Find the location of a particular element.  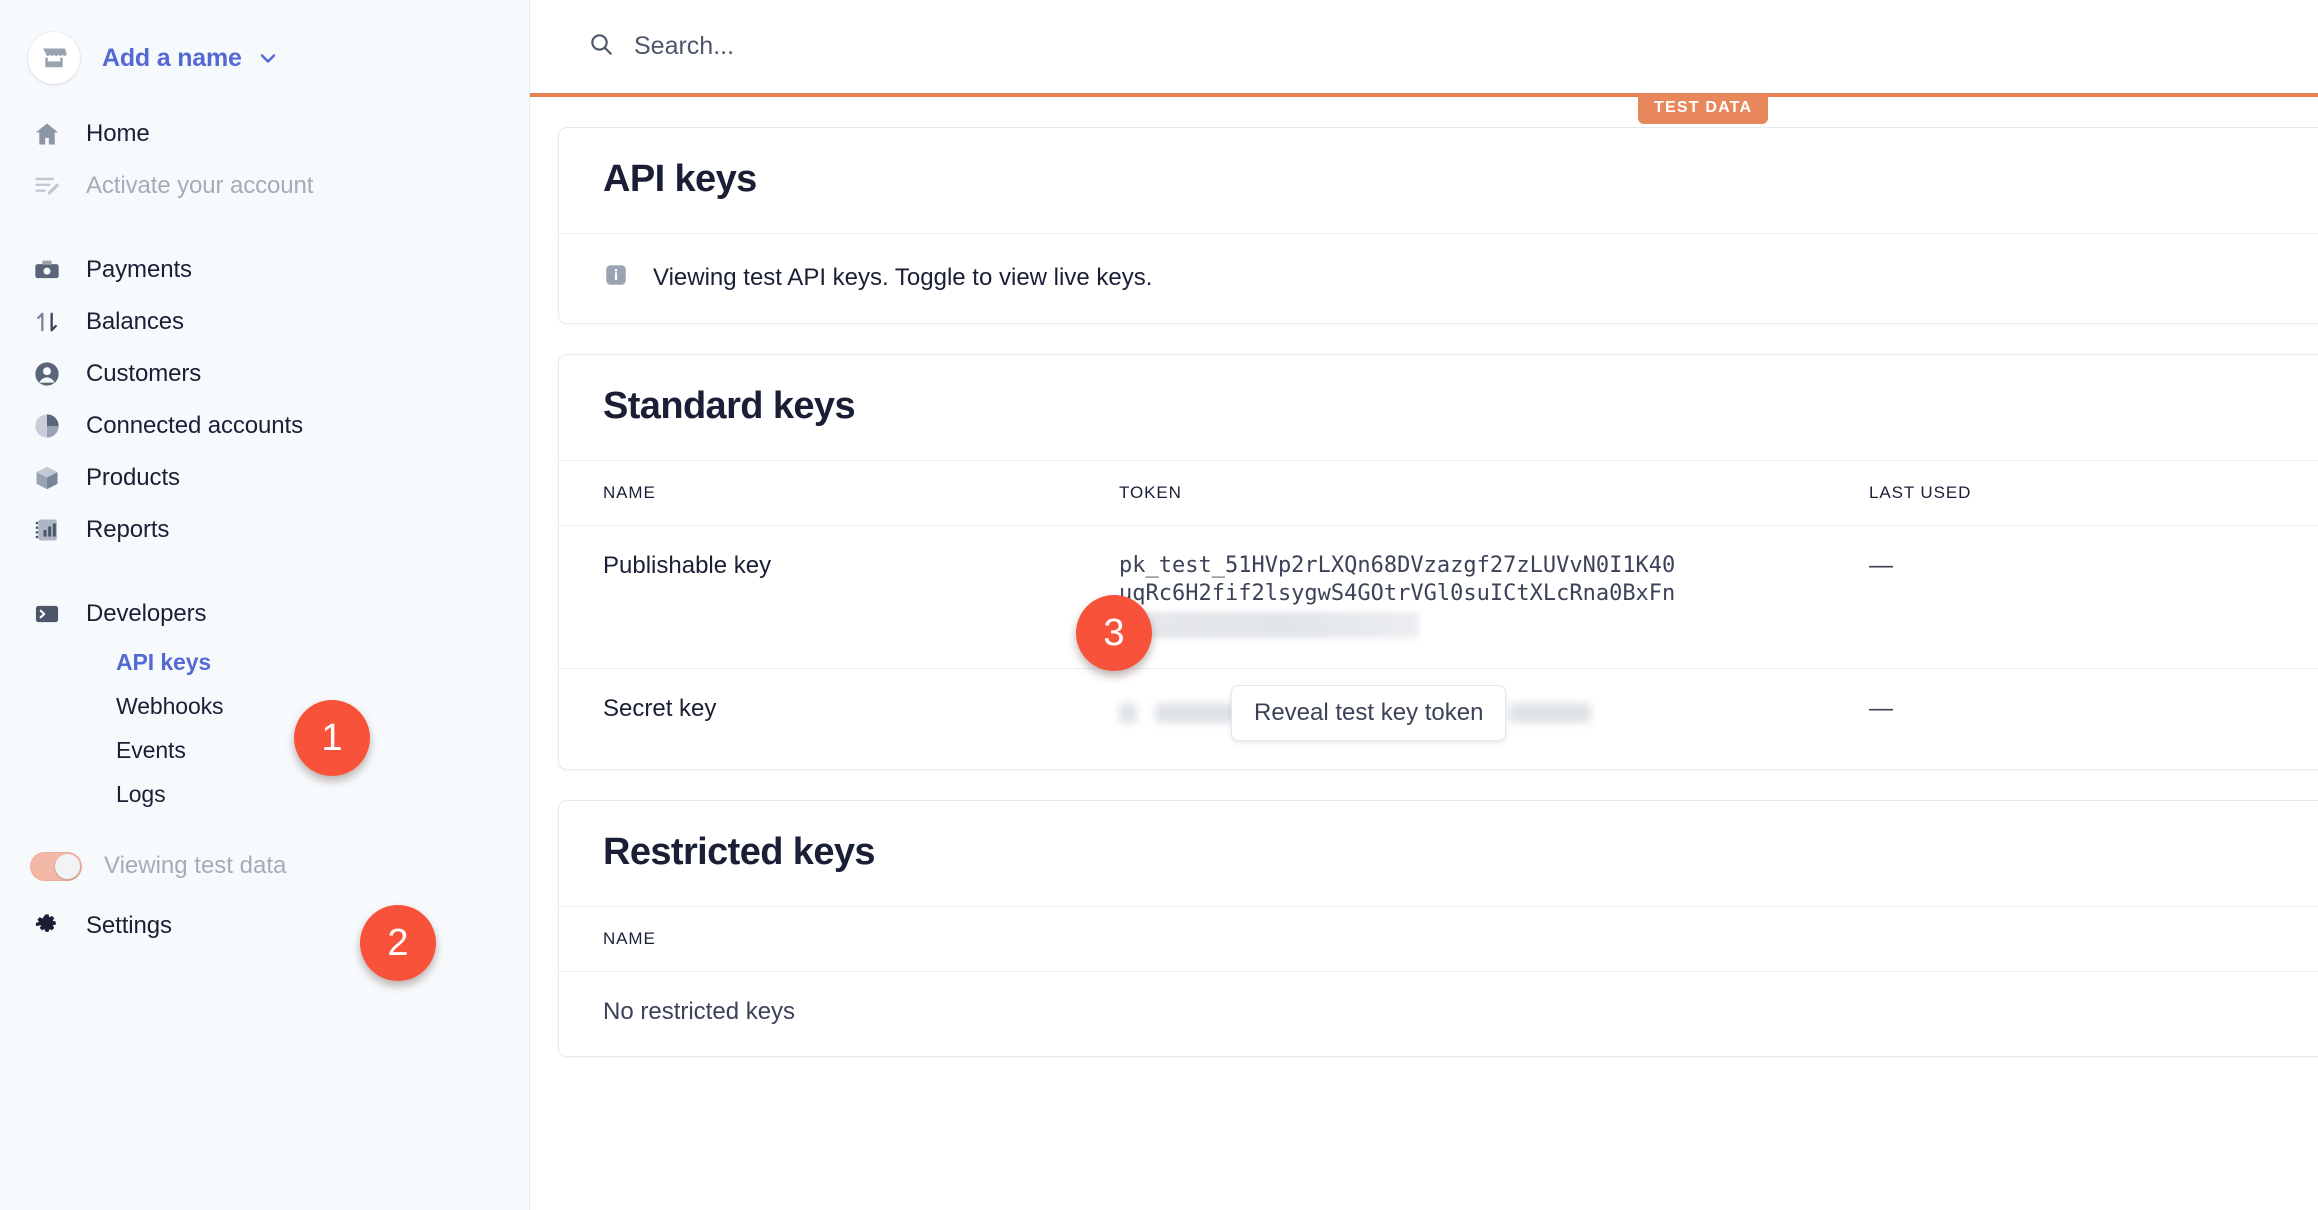

customers-icon is located at coordinates (47, 374).